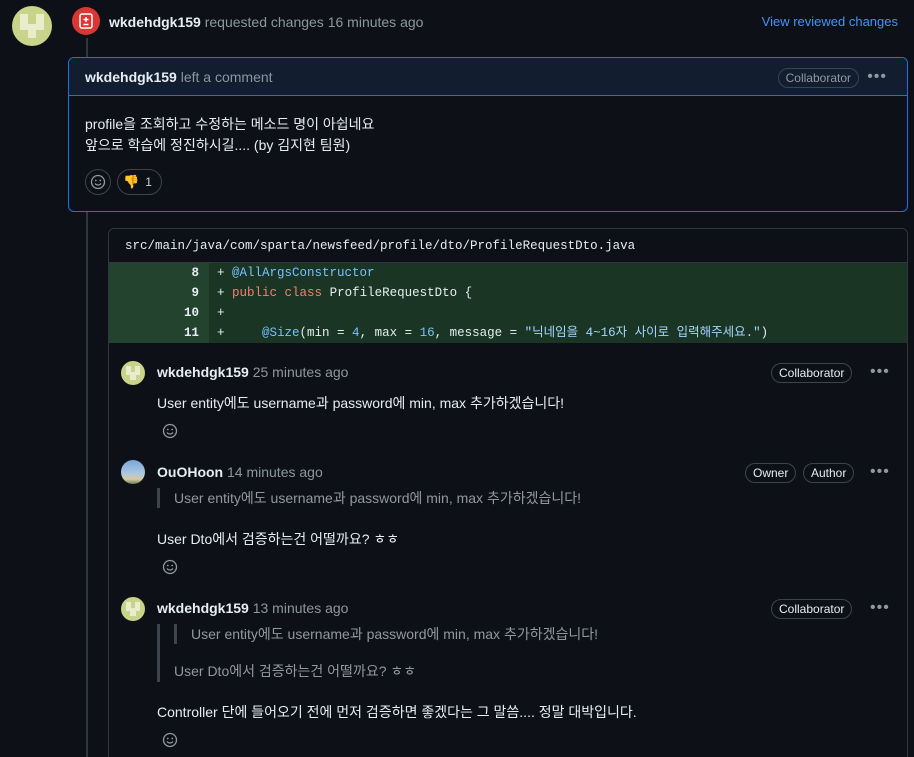 The height and width of the screenshot is (757, 914). Describe the element at coordinates (278, 539) in the screenshot. I see `comment-text: User Dto에서 검증하는건 어떨까요? ㅎㅎ` at that location.